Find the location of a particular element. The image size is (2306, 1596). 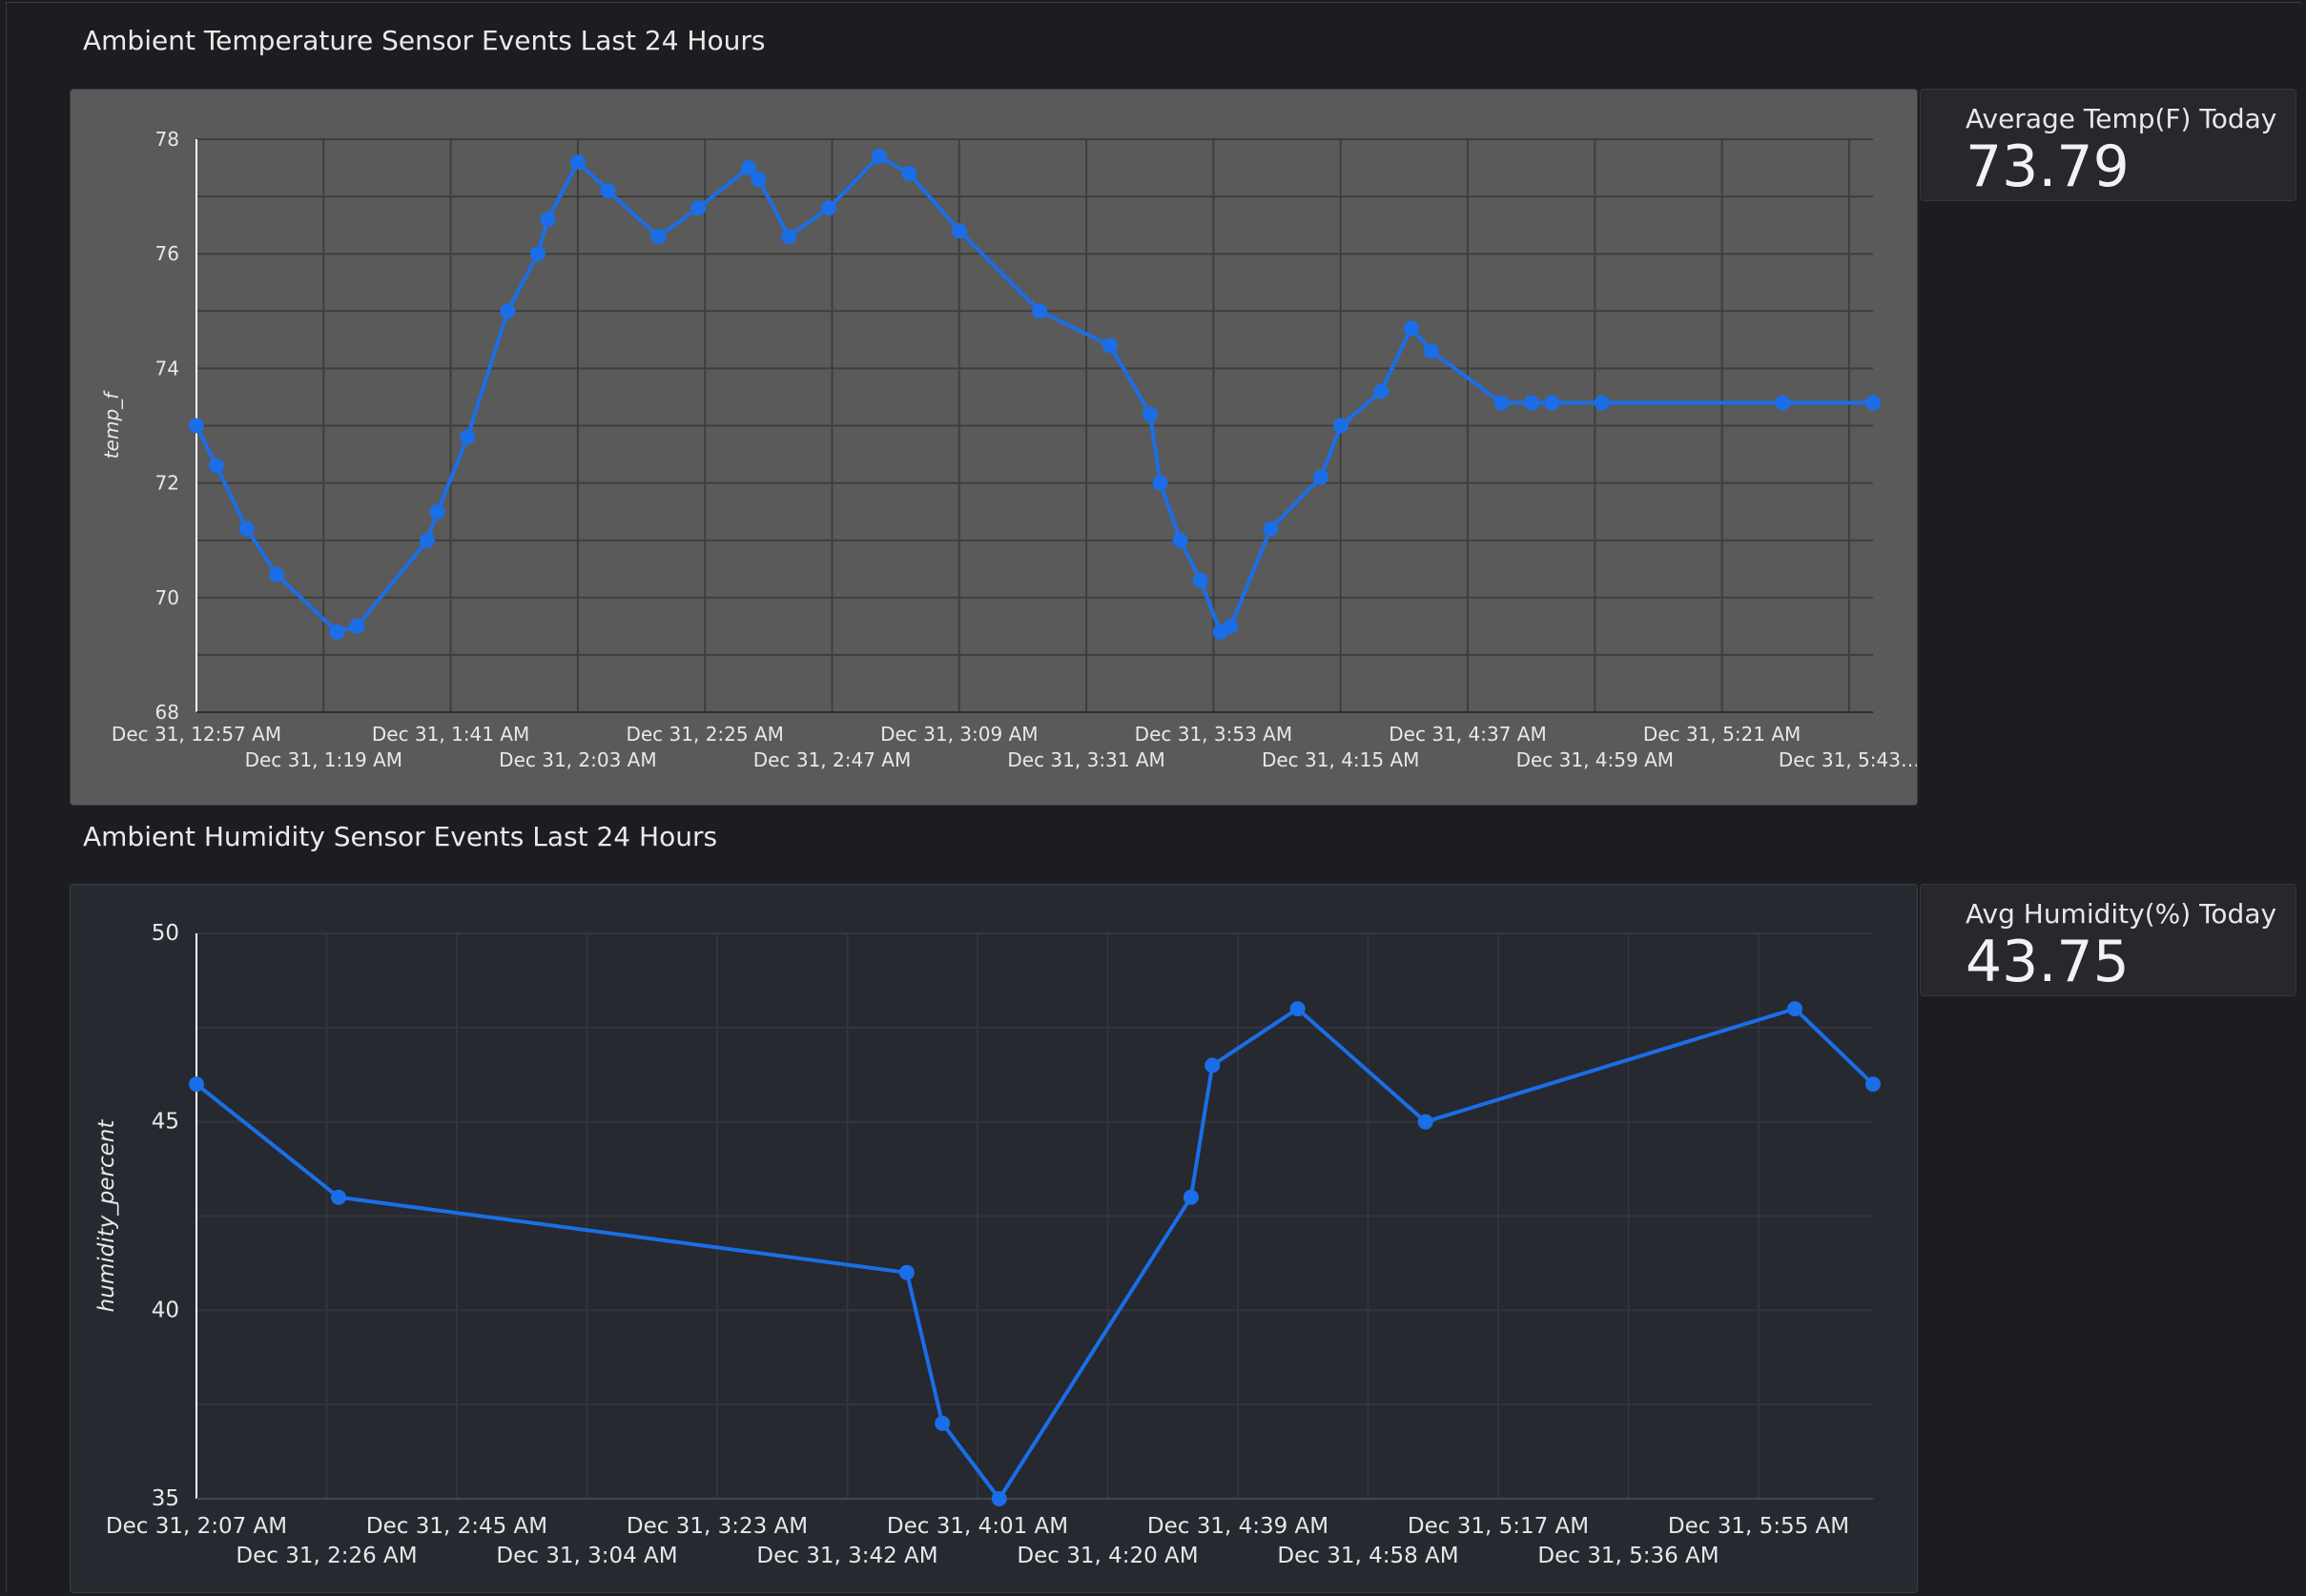

x-tick-label: Dec 31, 1:41 AM is located at coordinates (450, 734).